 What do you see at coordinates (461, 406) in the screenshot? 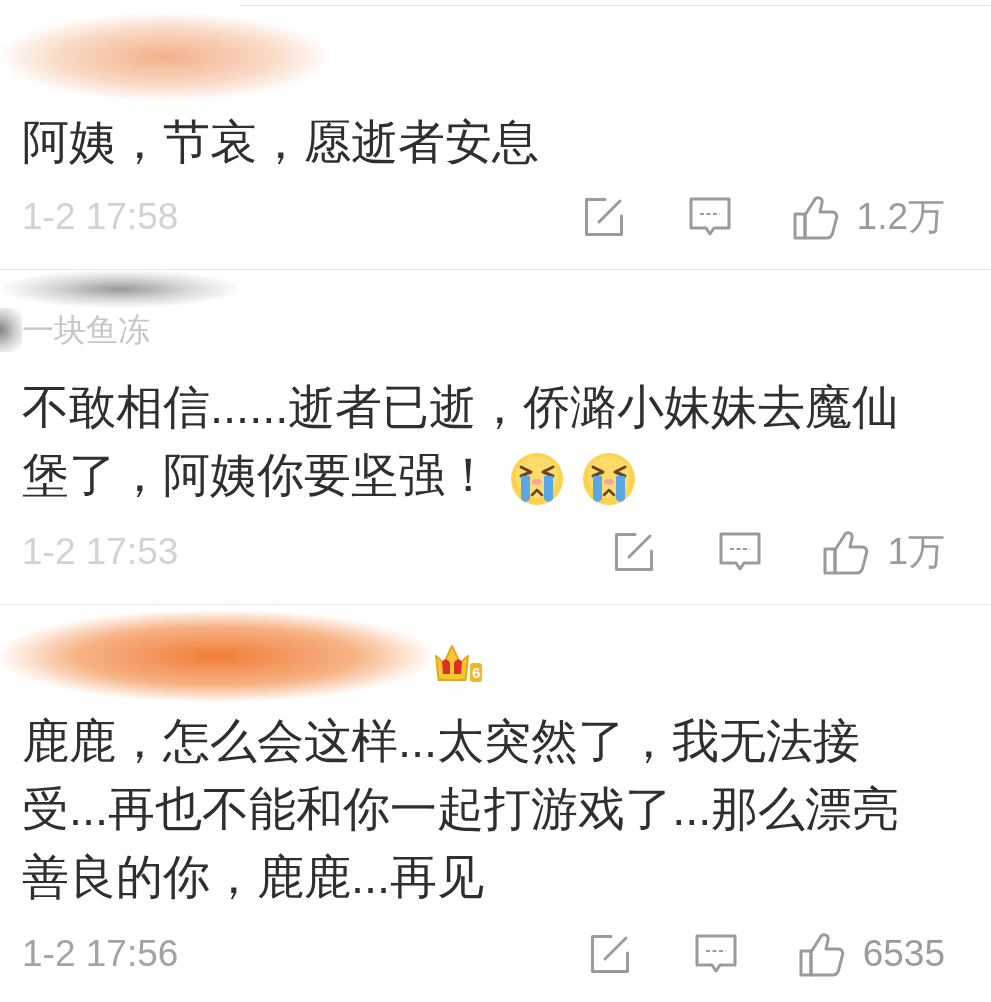
I see `comment-text: 不敢相信......逝者已逝，侨潞小妹妹去魔仙` at bounding box center [461, 406].